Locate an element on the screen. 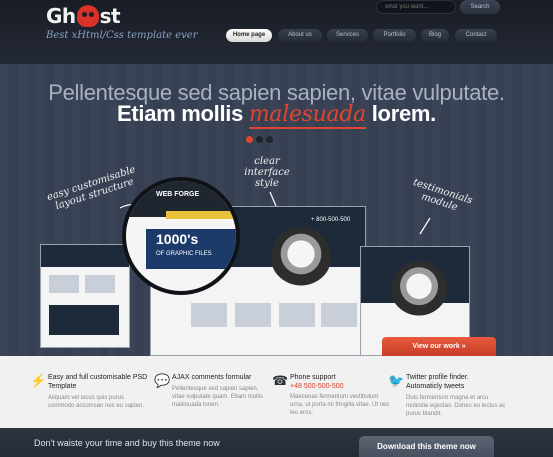 The image size is (553, 457). feature-title: Phone support is located at coordinates (313, 377).